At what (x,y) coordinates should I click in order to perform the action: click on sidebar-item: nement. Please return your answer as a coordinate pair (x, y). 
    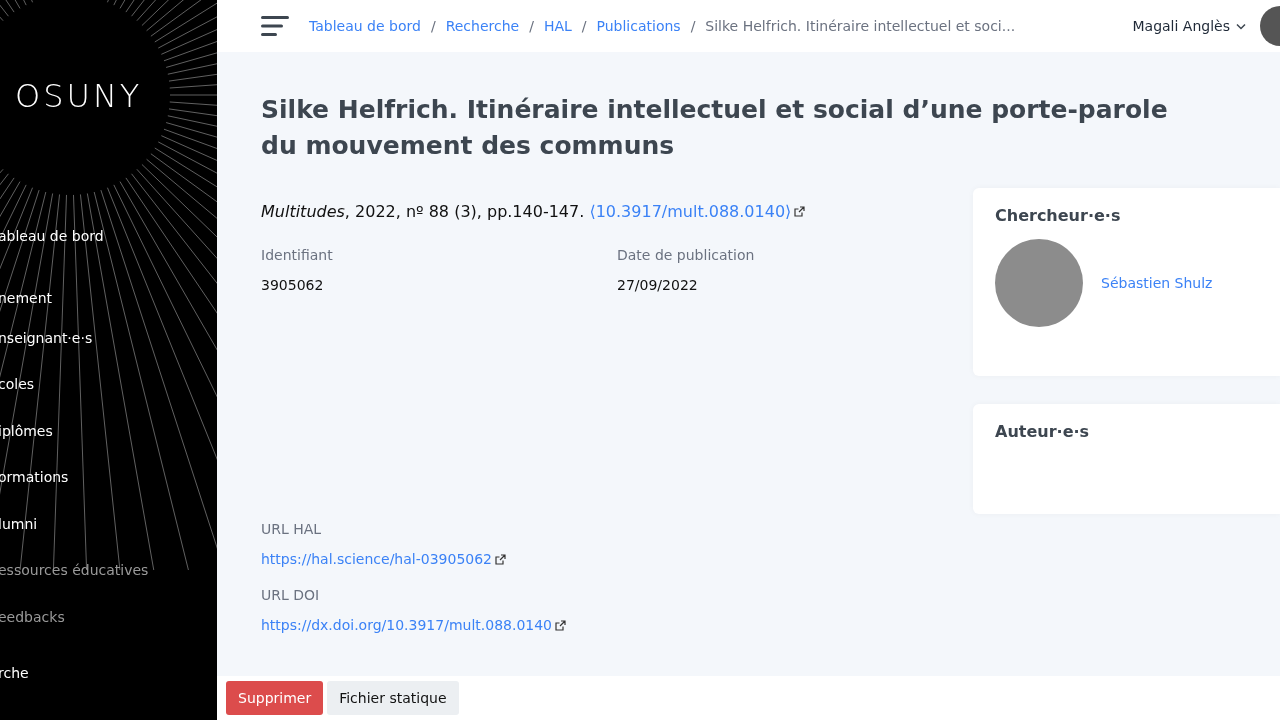
    Looking at the image, I should click on (26, 309).